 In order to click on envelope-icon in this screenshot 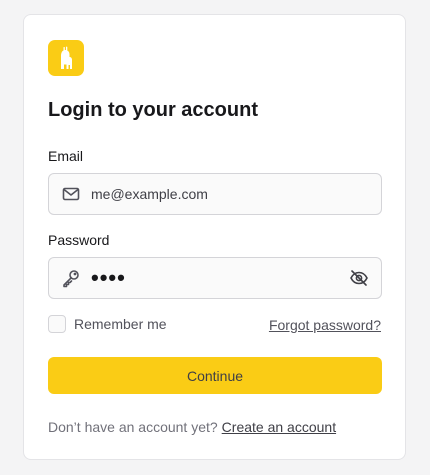, I will do `click(71, 194)`.